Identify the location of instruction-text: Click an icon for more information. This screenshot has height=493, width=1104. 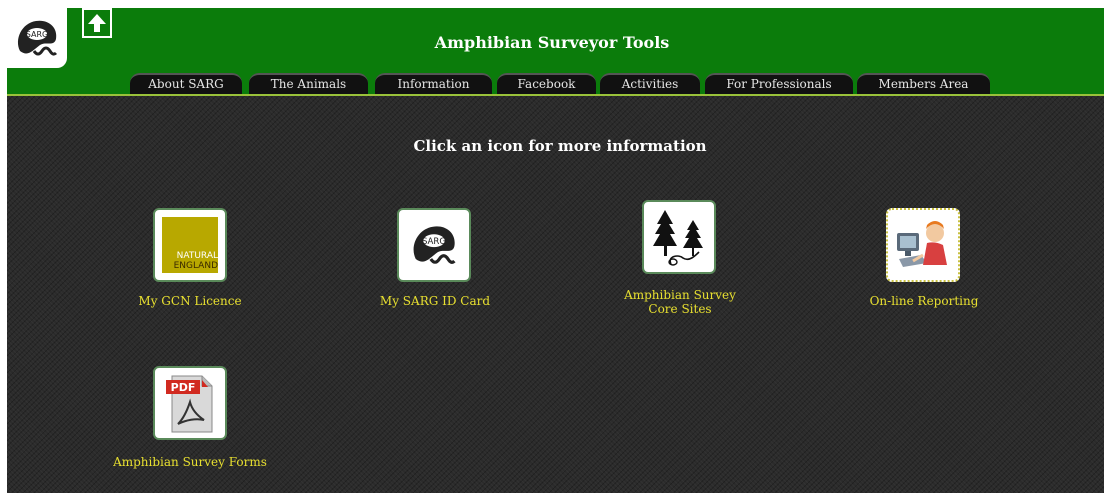
(560, 146).